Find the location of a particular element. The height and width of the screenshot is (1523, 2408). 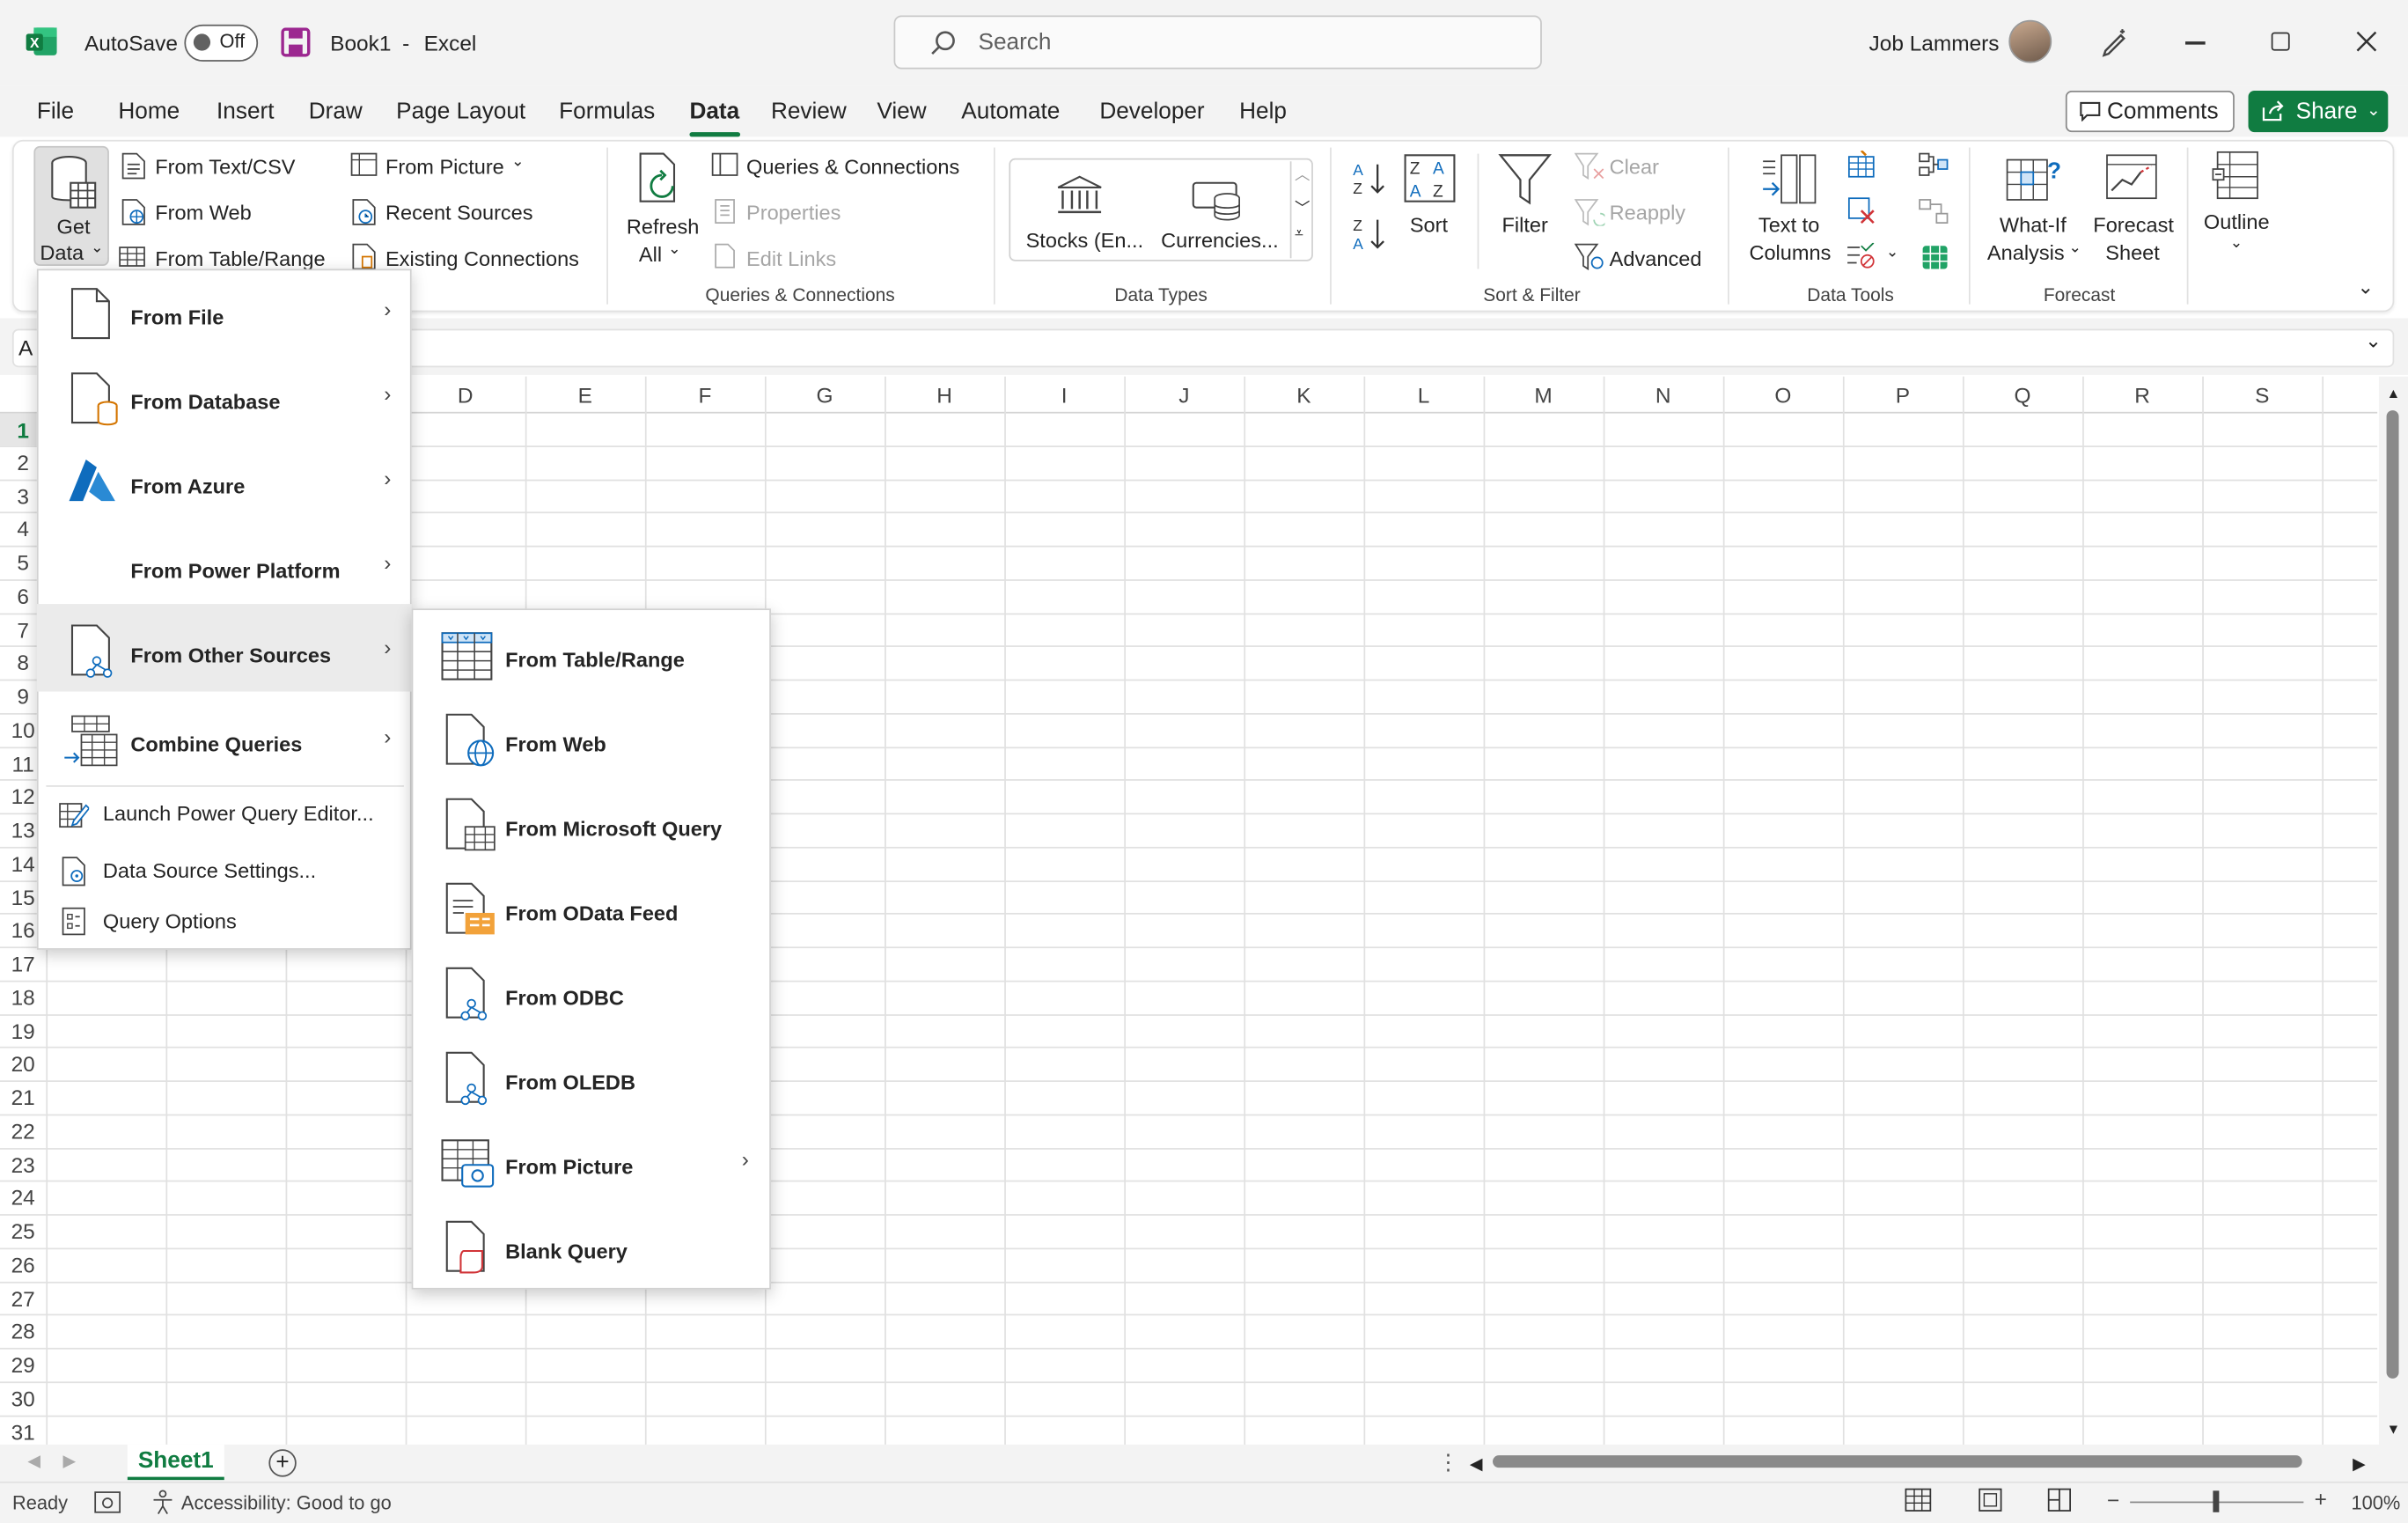

column-header-p: P is located at coordinates (1902, 395).